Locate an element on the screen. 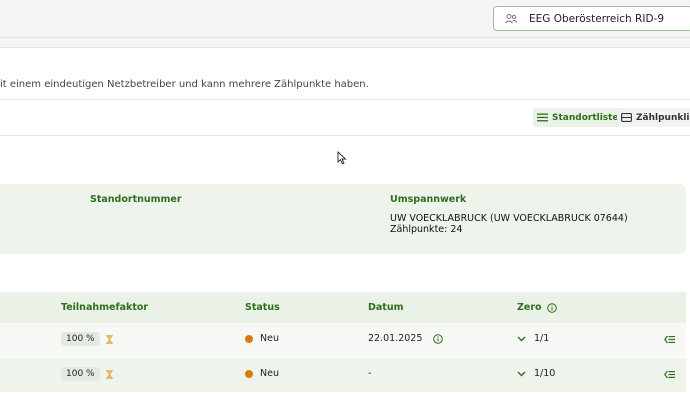  mouse-cursor-icon is located at coordinates (342, 158).